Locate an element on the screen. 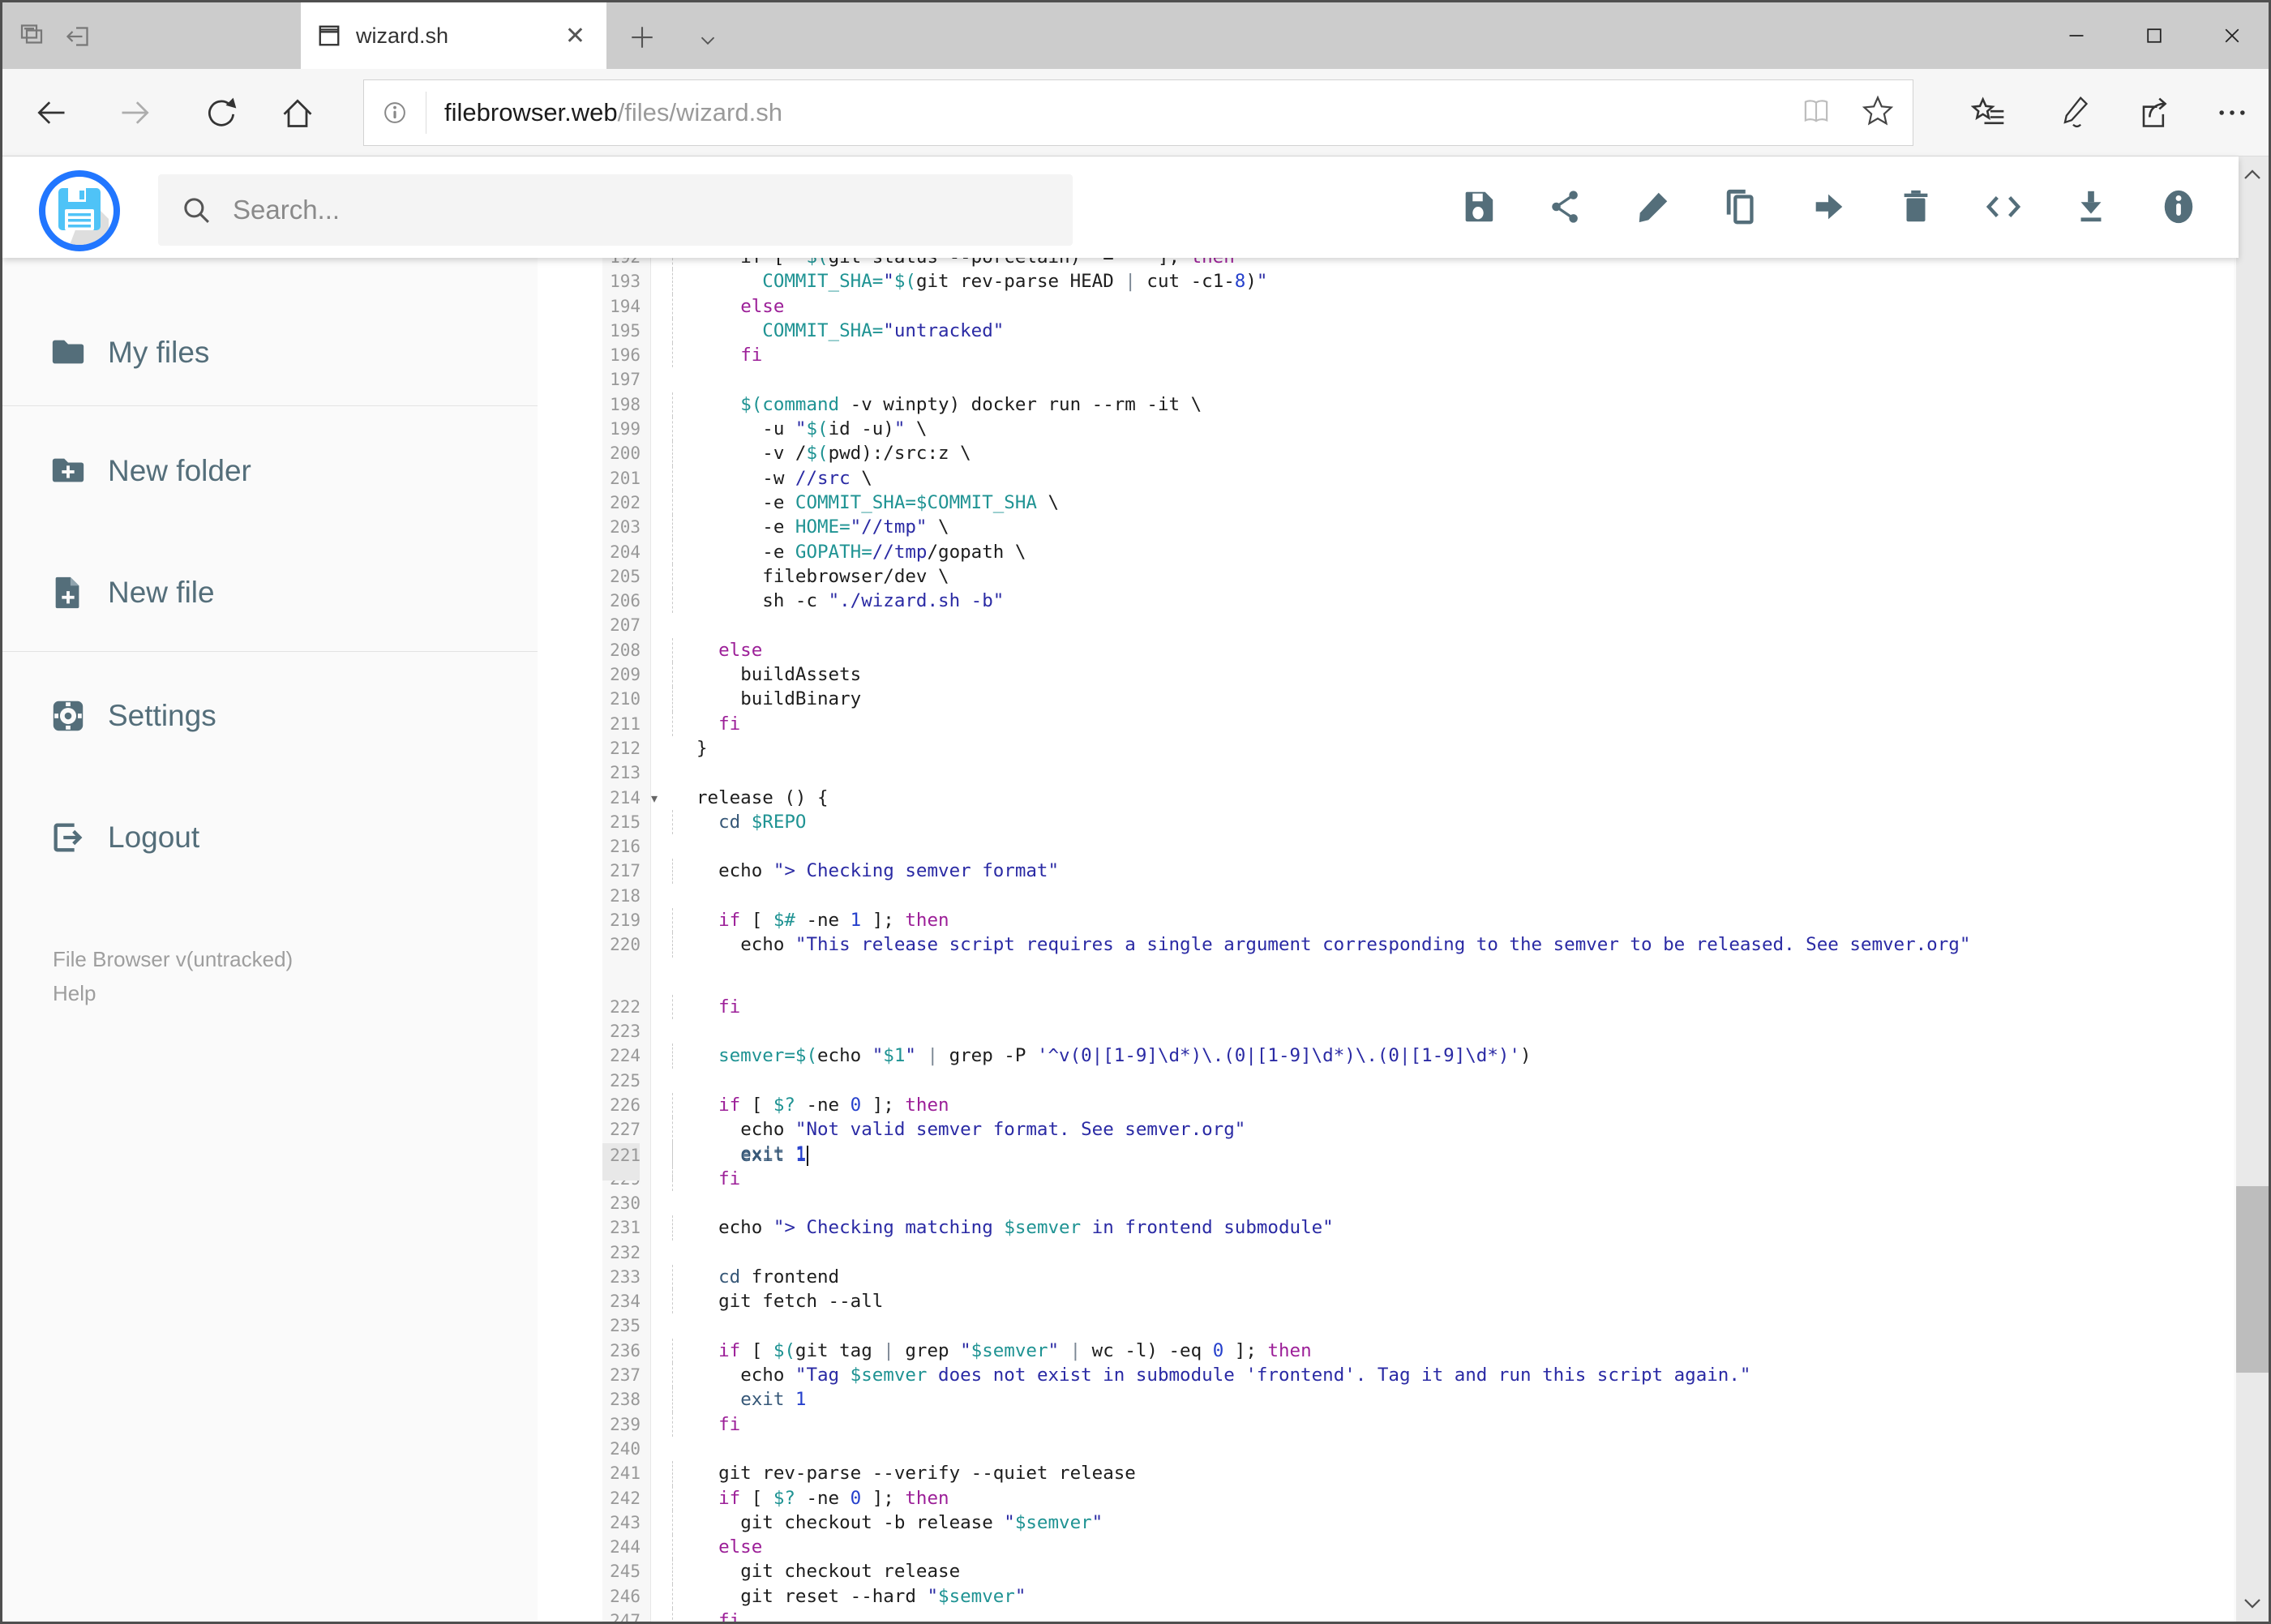  share-file-button is located at coordinates (1565, 207).